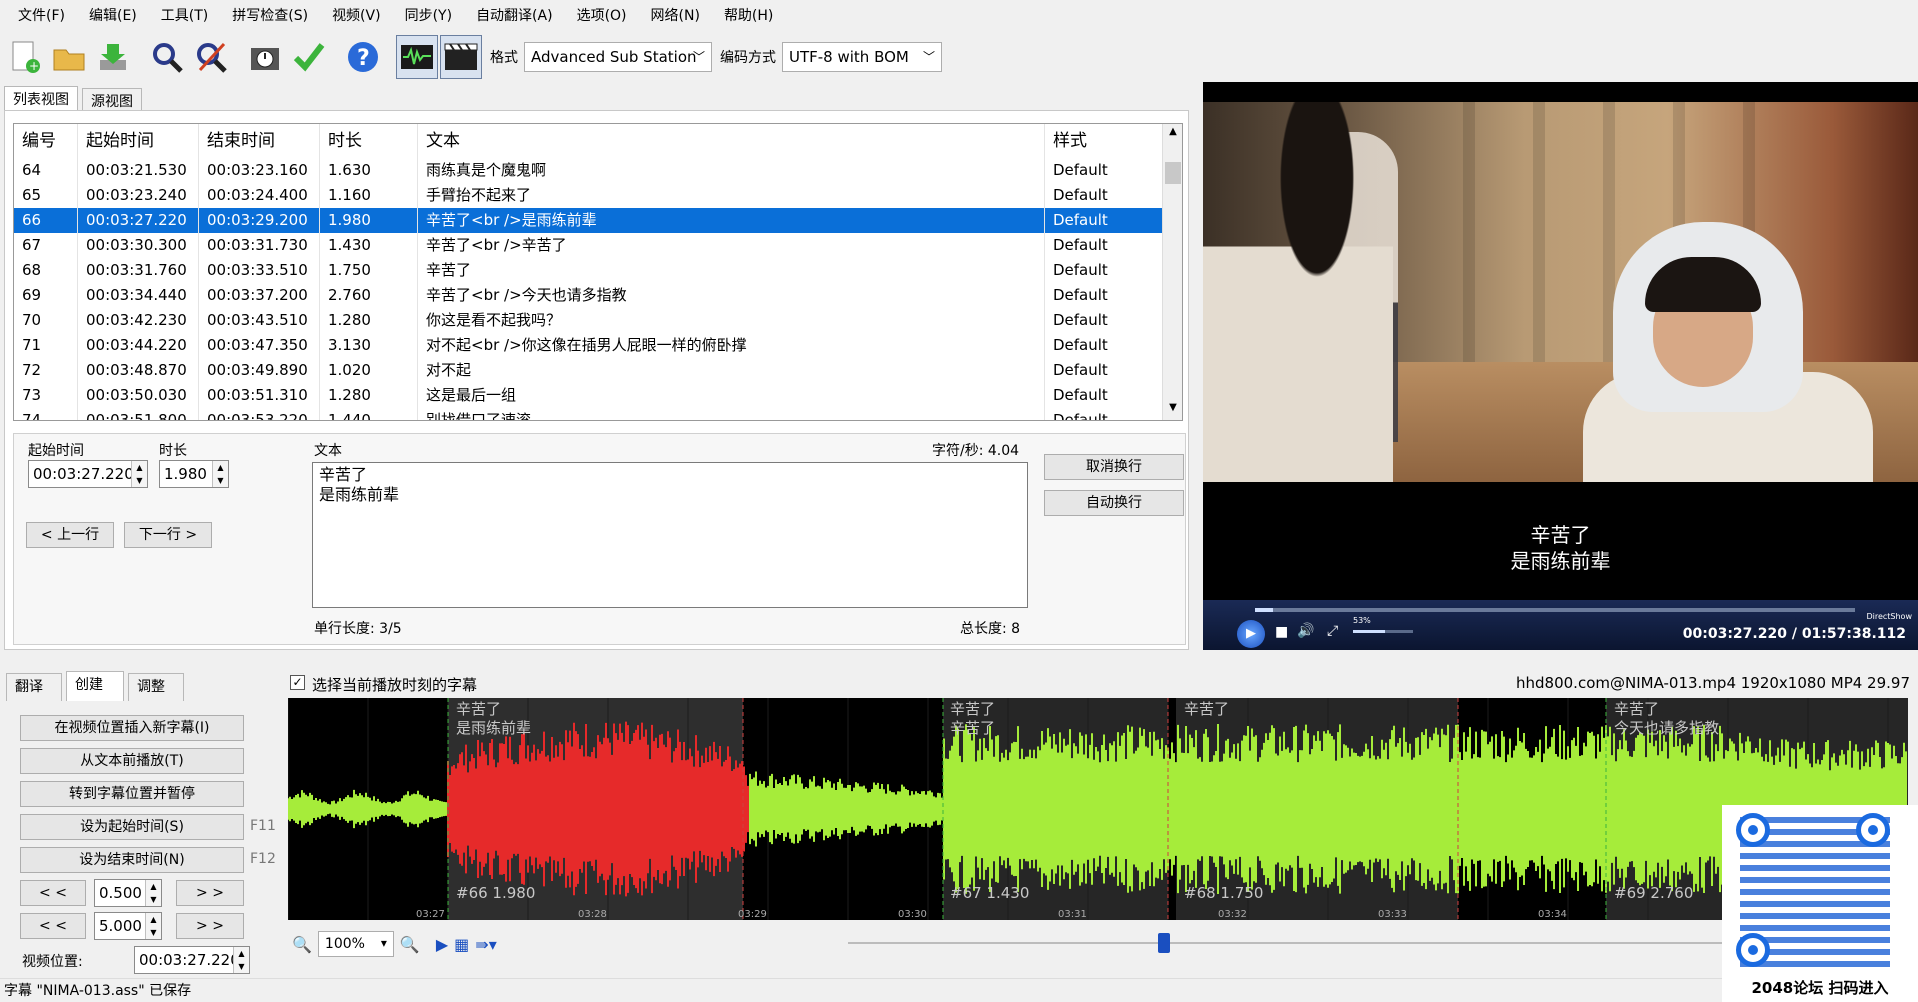  I want to click on replace-icon, so click(211, 57).